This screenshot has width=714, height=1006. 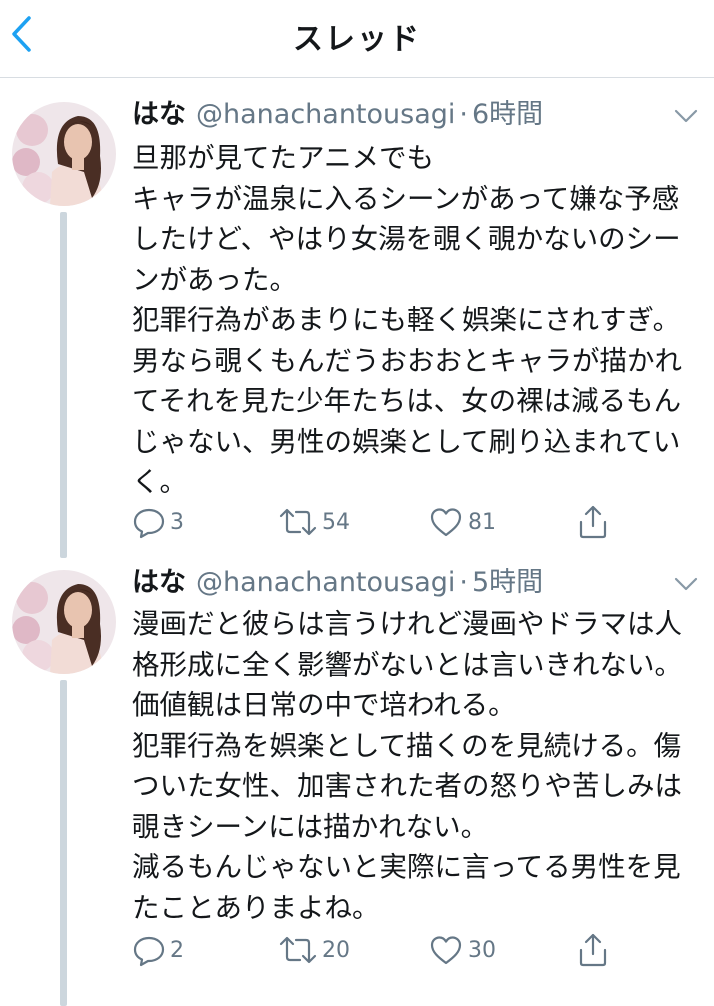 I want to click on reply-button: 2, so click(x=158, y=950).